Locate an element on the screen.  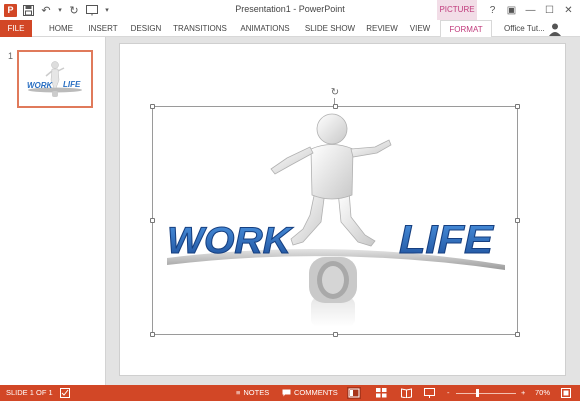
thumbnail-word-work: WORK is located at coordinates (40, 85).